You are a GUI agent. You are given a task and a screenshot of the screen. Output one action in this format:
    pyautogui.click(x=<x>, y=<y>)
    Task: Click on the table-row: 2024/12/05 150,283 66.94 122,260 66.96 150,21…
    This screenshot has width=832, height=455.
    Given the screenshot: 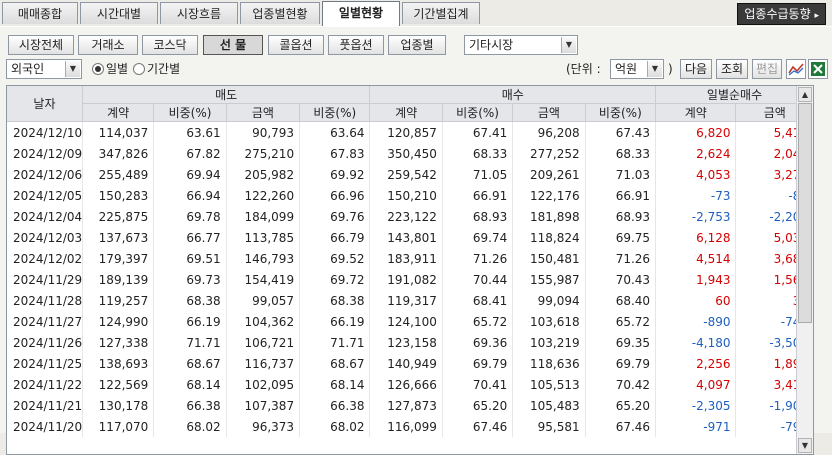 What is the action you would take?
    pyautogui.click(x=410, y=195)
    